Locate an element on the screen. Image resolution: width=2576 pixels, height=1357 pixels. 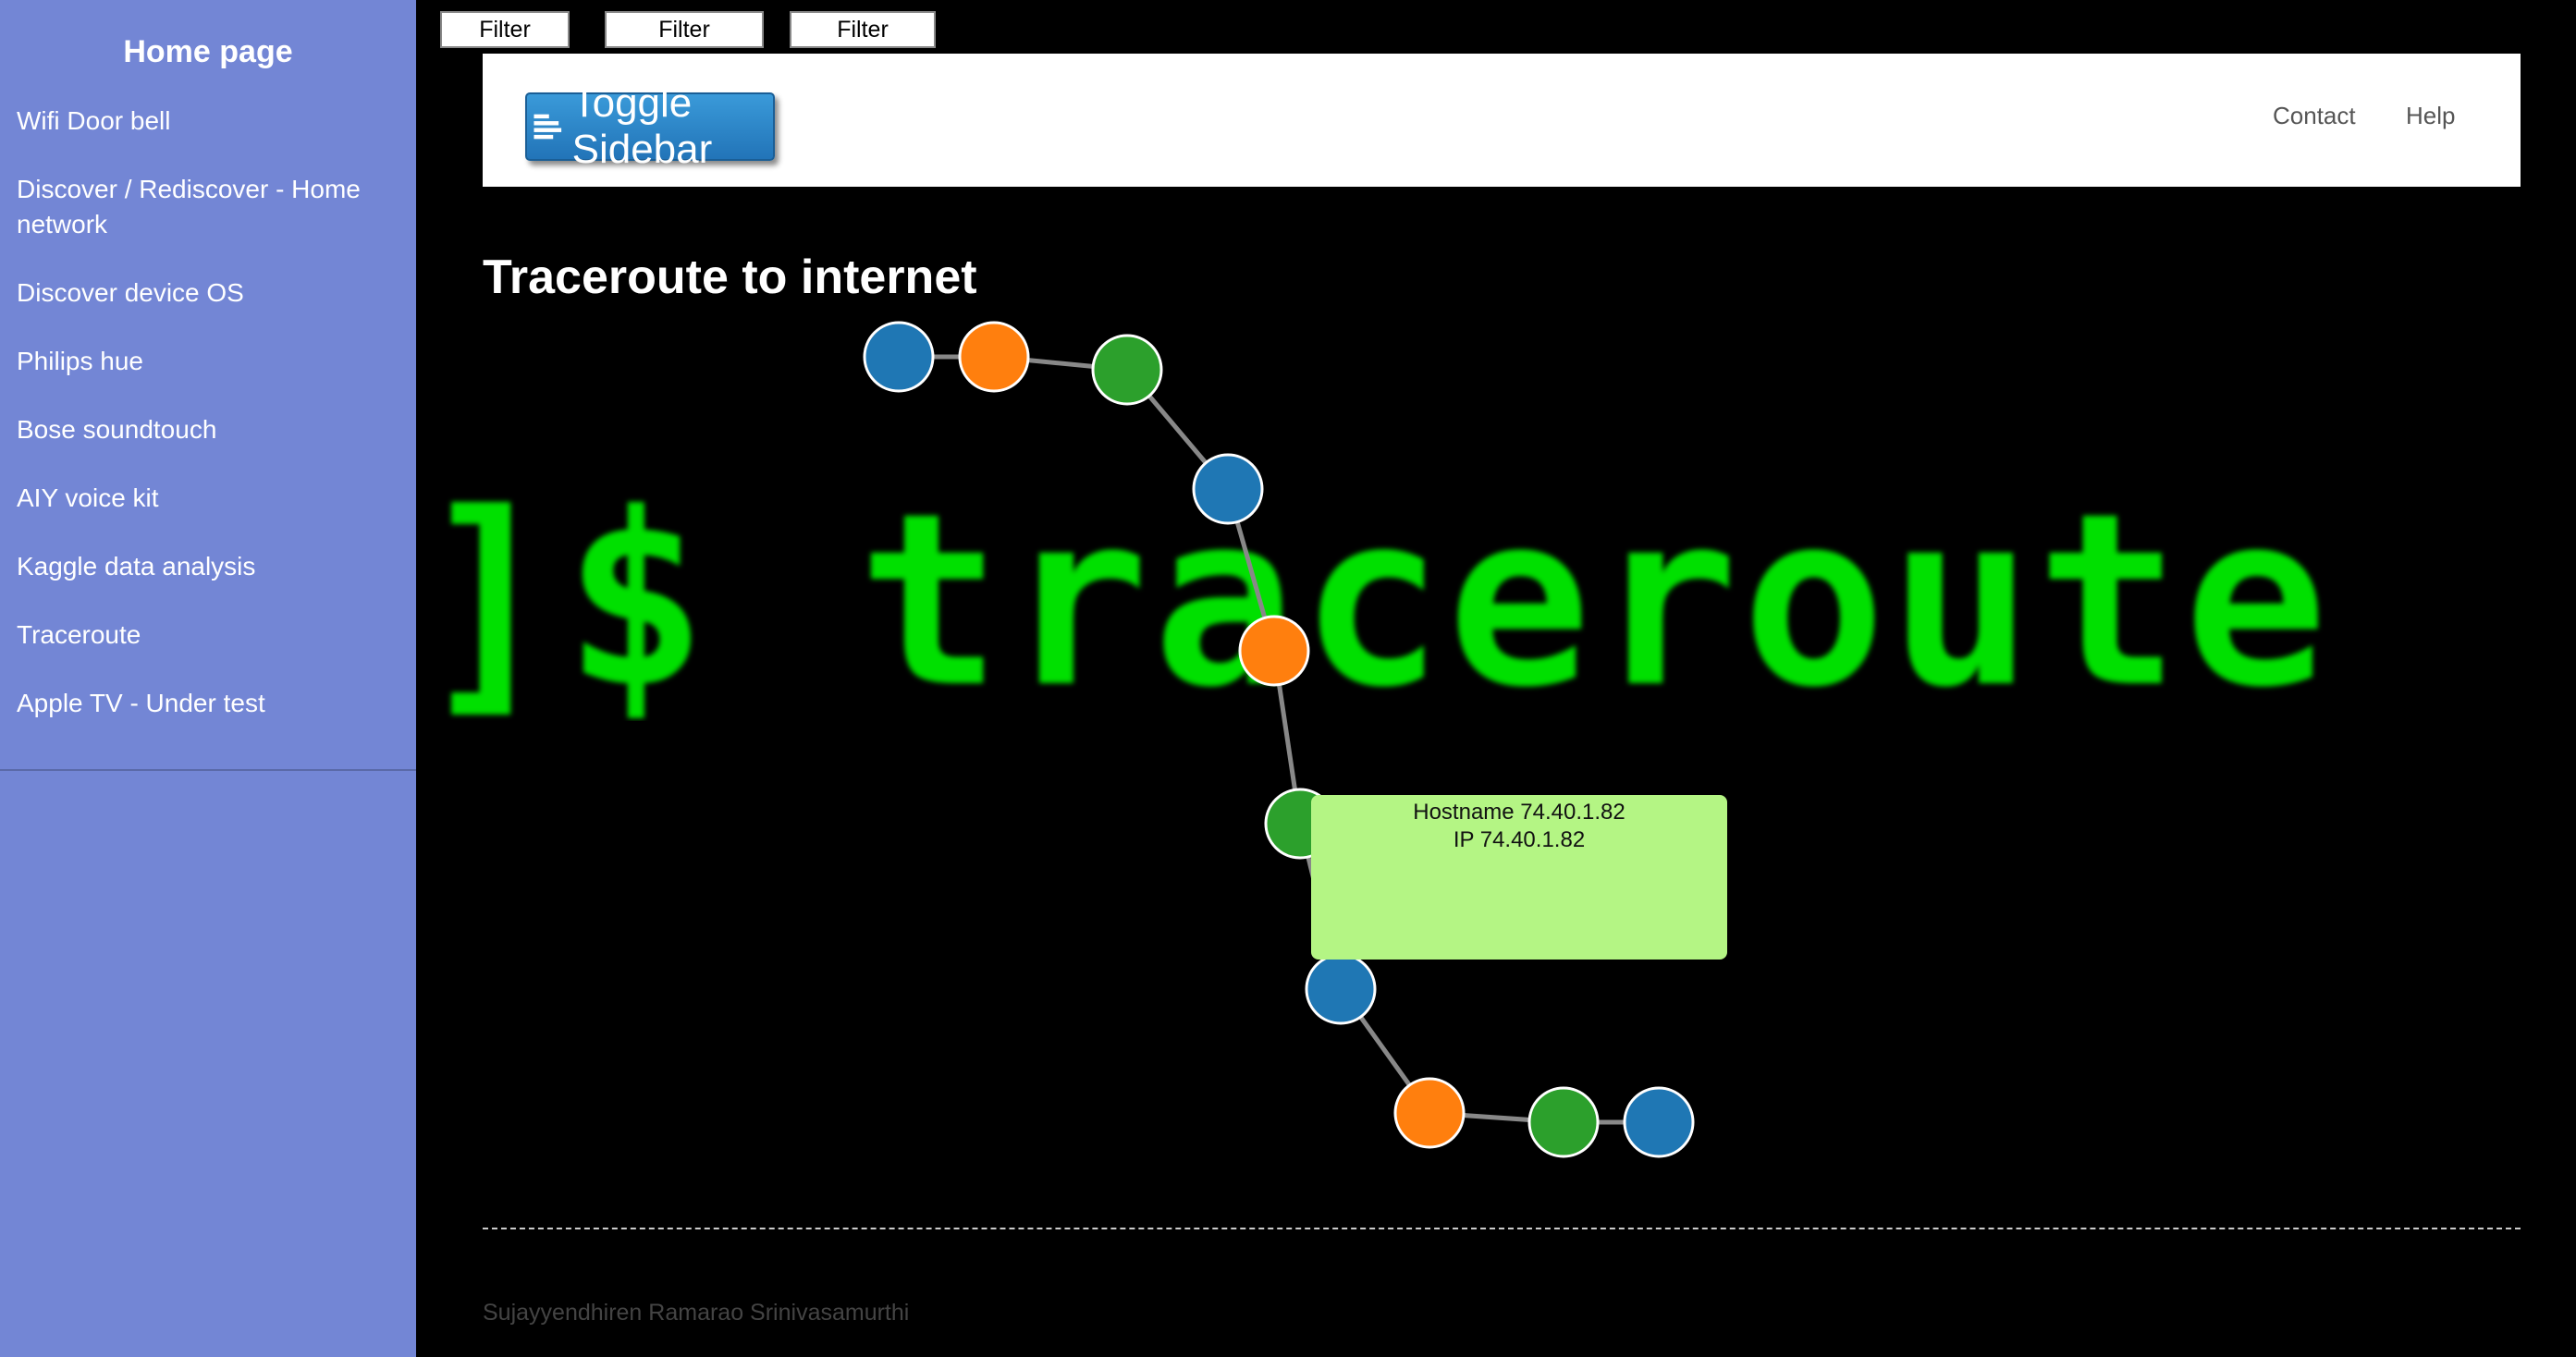
footer-divider is located at coordinates (1502, 1228).